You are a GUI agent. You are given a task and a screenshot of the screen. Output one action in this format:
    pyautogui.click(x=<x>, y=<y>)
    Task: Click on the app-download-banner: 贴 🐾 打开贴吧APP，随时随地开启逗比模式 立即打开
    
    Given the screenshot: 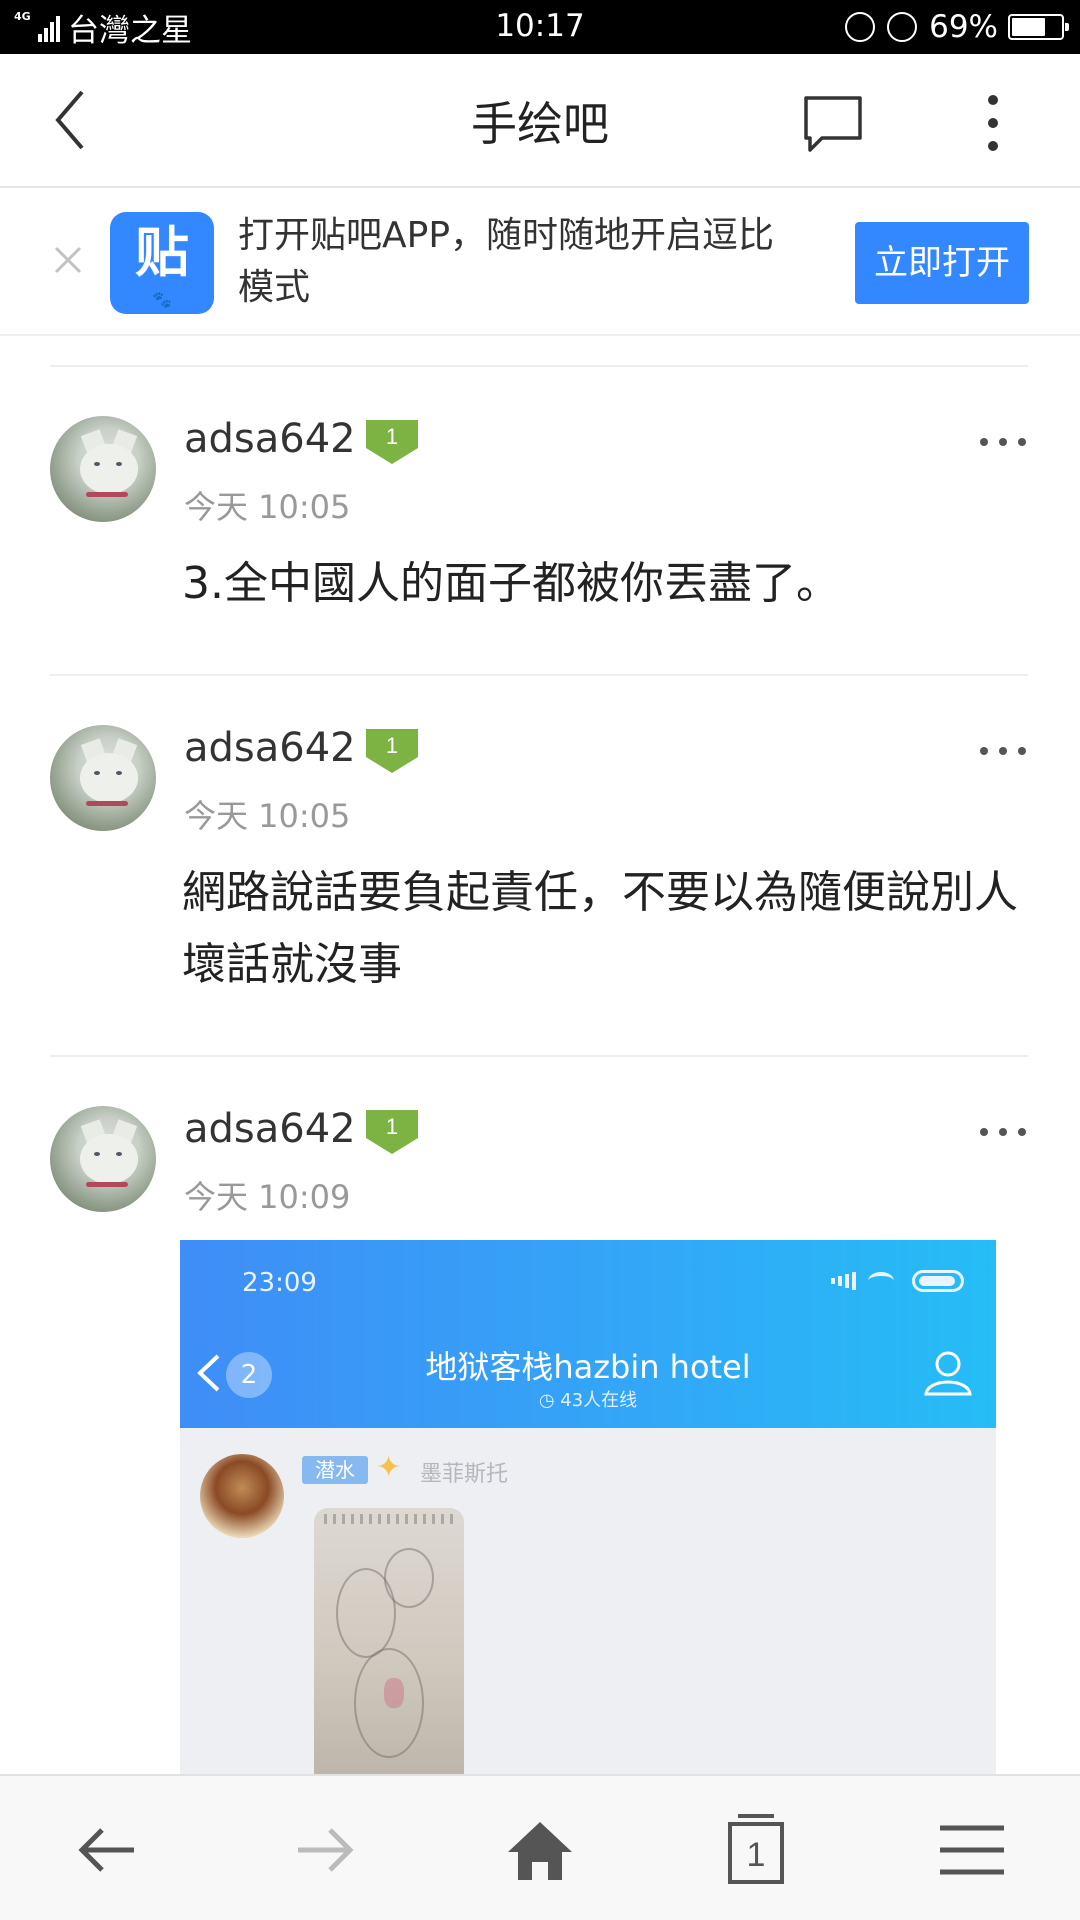 What is the action you would take?
    pyautogui.click(x=540, y=262)
    